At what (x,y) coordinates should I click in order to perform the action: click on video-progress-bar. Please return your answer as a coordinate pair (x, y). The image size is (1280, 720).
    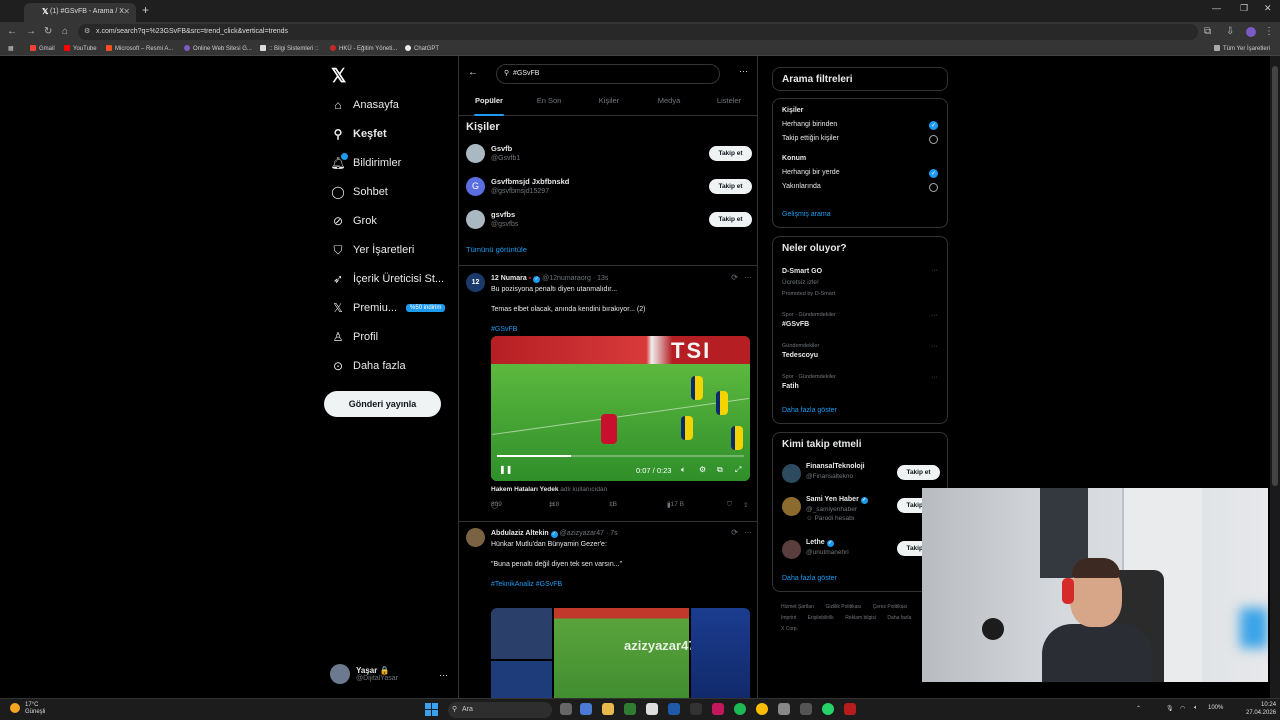
    Looking at the image, I should click on (620, 456).